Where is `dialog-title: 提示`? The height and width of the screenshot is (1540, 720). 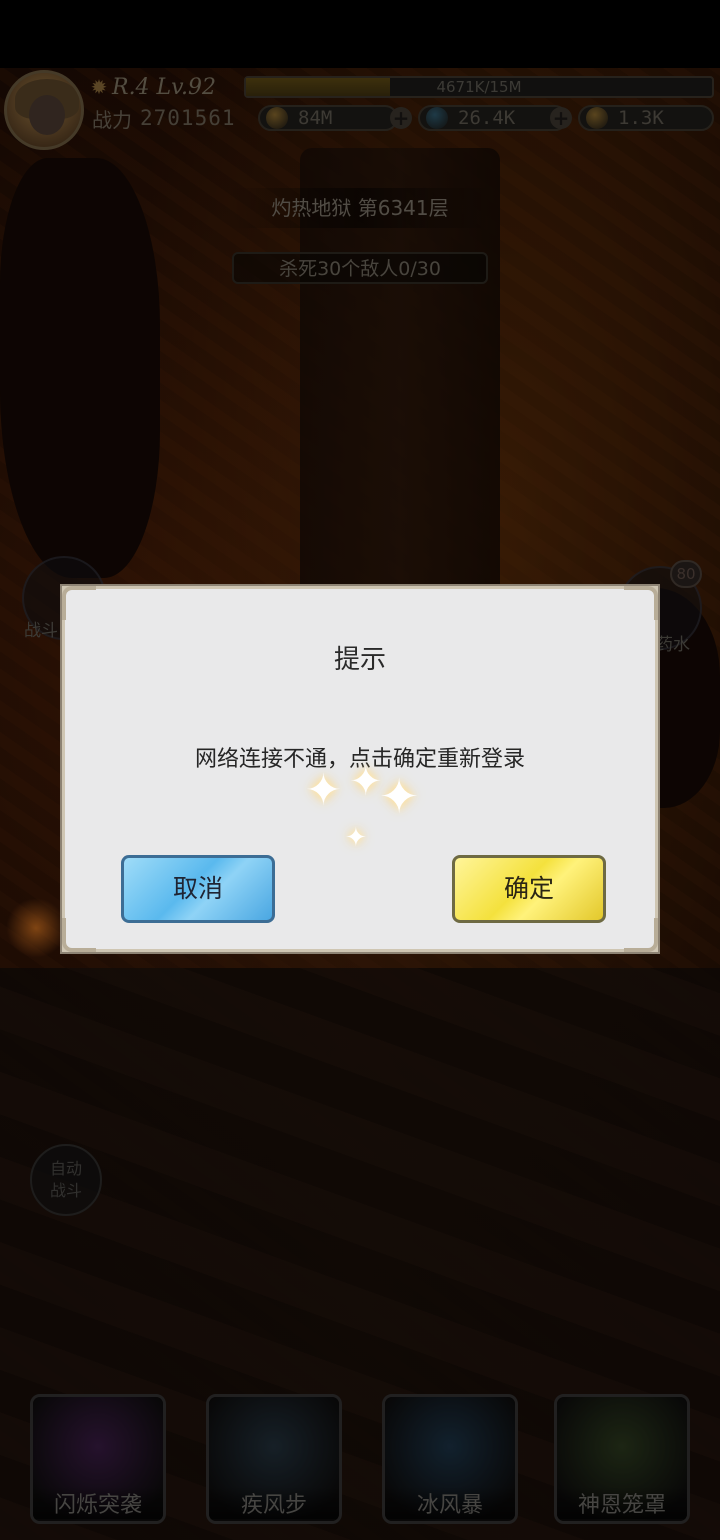 dialog-title: 提示 is located at coordinates (359, 660).